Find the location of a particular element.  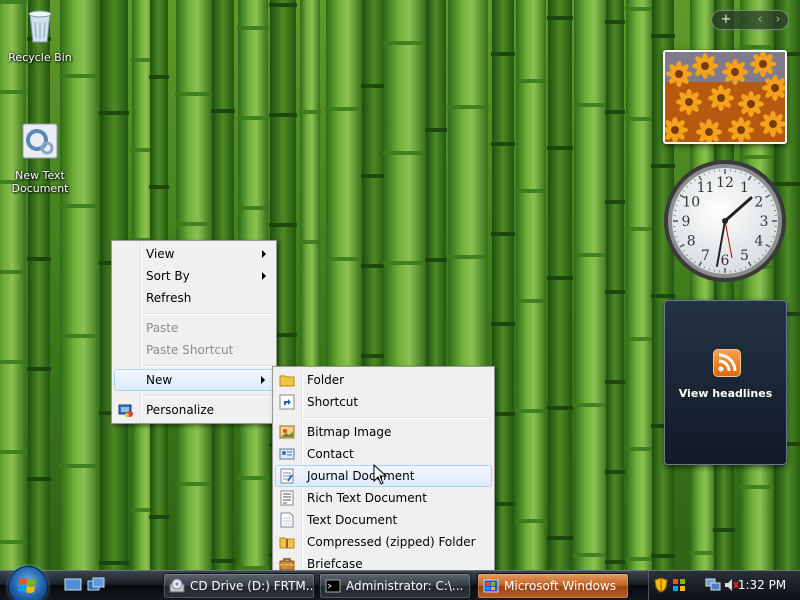

show-desktop-icon is located at coordinates (73, 585).